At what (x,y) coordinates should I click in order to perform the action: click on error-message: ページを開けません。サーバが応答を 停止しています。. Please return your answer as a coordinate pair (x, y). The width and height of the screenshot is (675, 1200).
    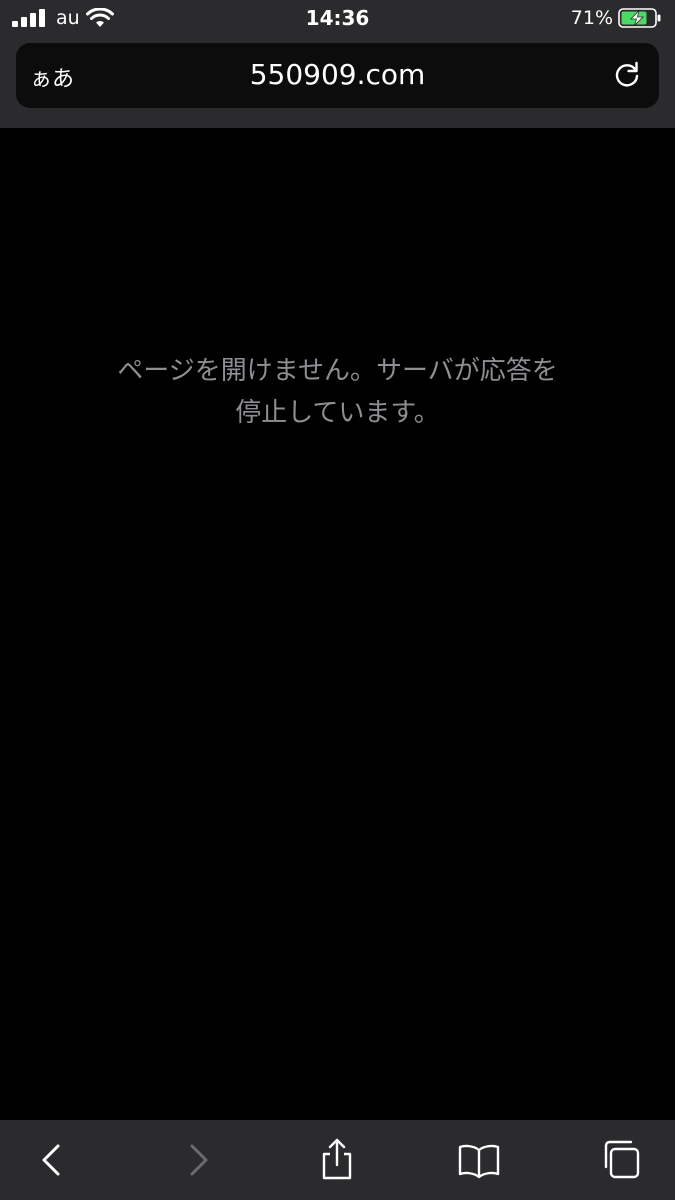
    Looking at the image, I should click on (337, 392).